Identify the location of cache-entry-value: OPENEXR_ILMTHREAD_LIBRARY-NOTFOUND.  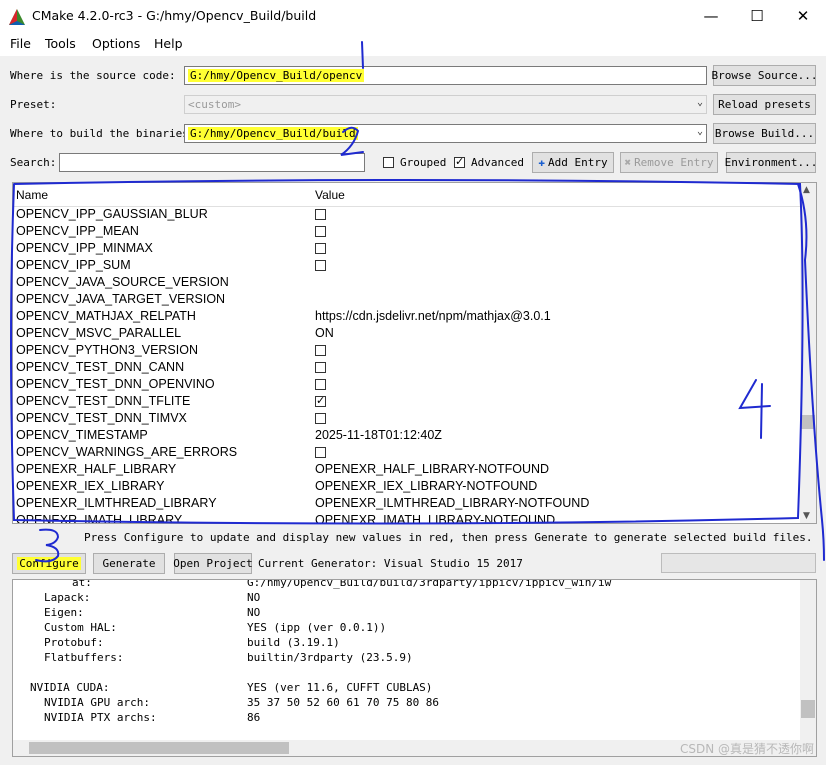
(452, 503).